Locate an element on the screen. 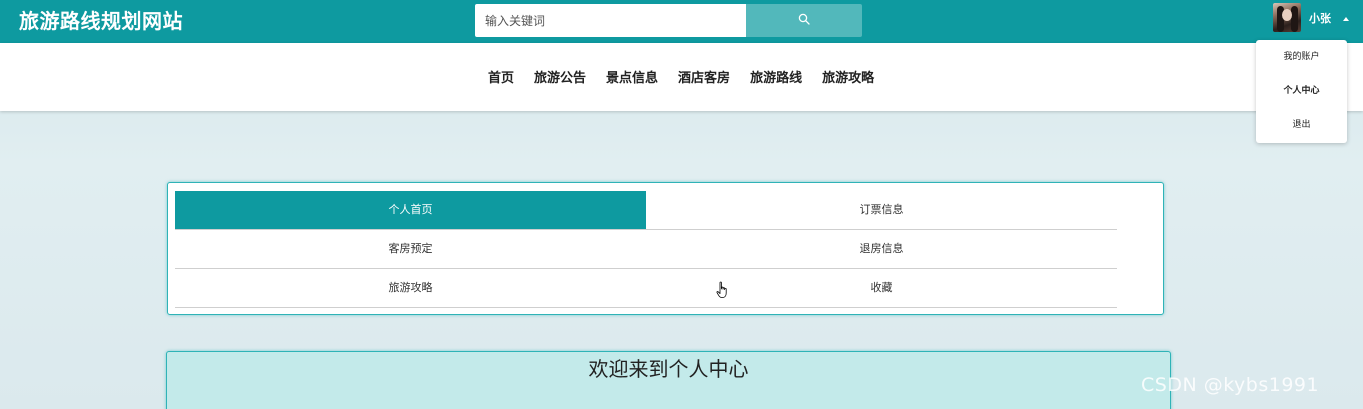 Image resolution: width=1363 pixels, height=409 pixels. nav-item-guides: 旅游攻略 is located at coordinates (848, 79).